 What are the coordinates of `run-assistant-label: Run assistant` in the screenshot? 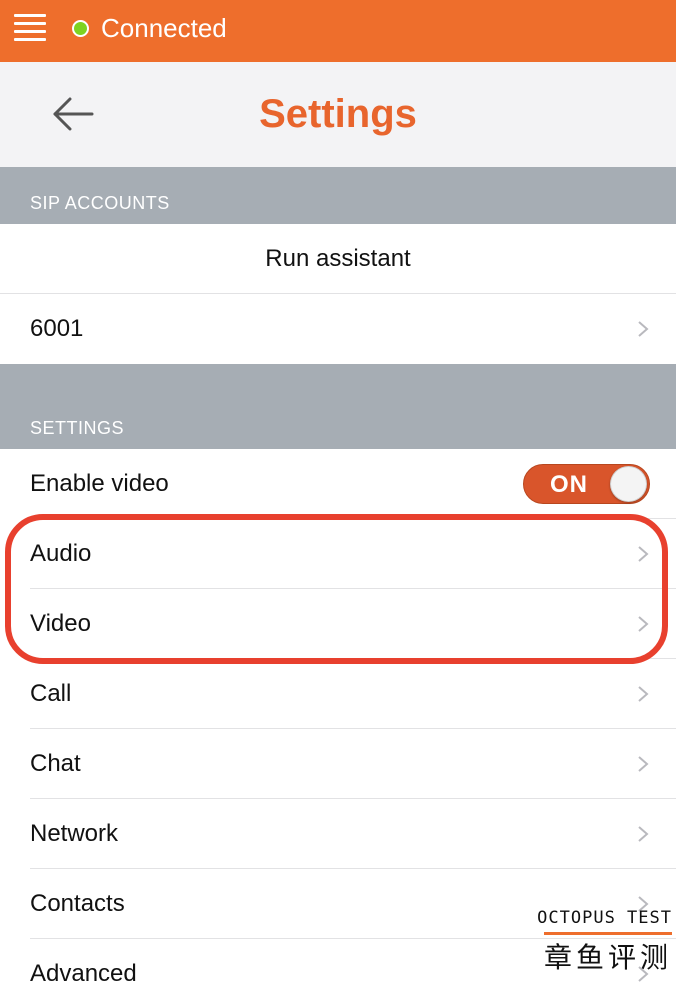 It's located at (338, 258).